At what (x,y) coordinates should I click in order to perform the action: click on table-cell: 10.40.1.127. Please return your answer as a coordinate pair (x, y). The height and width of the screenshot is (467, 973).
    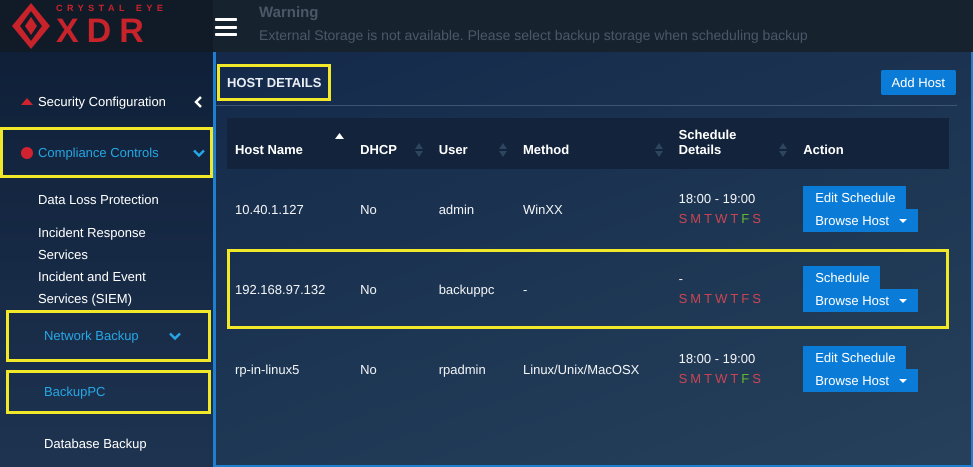
    Looking at the image, I should click on (289, 209).